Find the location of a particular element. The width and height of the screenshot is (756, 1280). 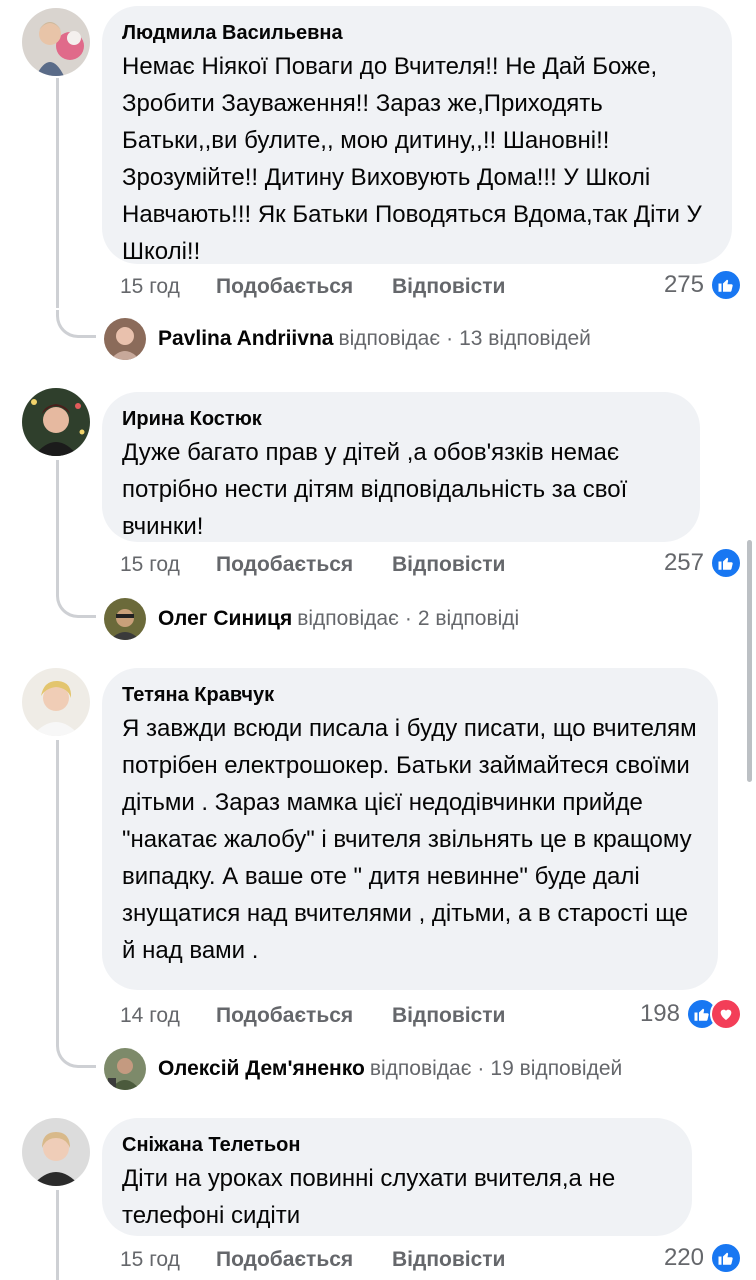

reply-count: 13 відповідей is located at coordinates (525, 338).